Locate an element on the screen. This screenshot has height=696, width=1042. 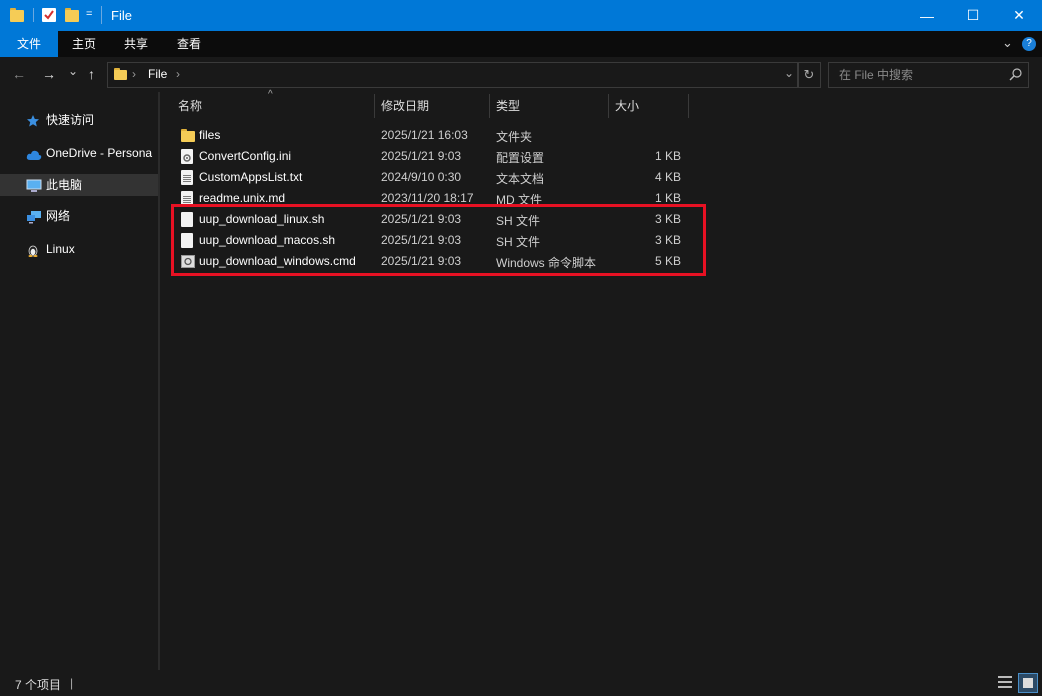
back-button: ← is located at coordinates (19, 74).